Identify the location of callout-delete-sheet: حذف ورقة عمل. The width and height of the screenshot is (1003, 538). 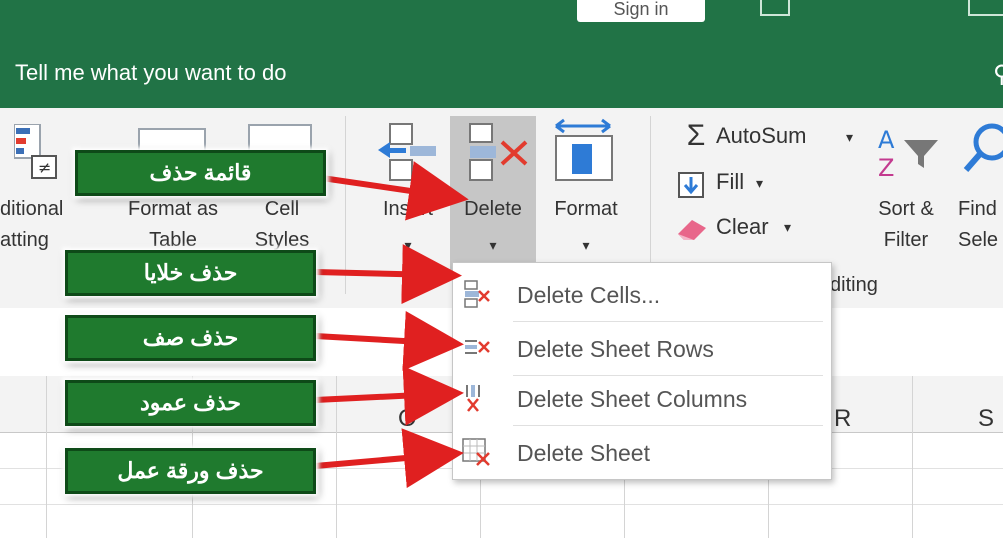
(190, 471).